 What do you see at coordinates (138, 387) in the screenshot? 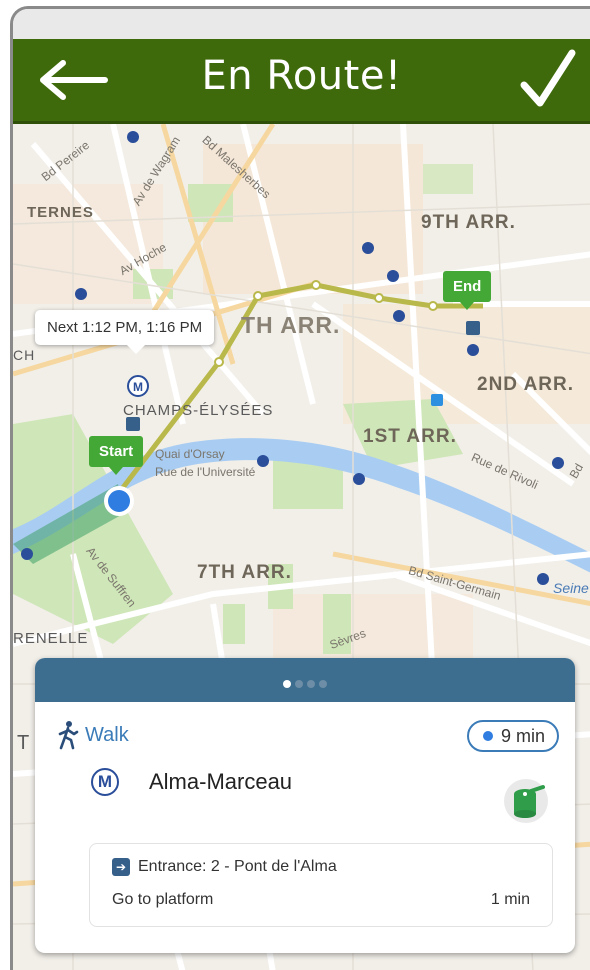
I see `svg-text: M` at bounding box center [138, 387].